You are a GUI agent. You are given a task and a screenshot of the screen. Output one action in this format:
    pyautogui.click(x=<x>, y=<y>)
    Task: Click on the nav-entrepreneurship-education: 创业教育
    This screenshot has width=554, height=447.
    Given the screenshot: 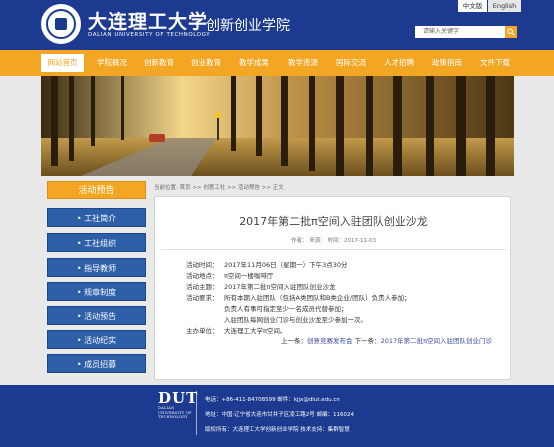 What is the action you would take?
    pyautogui.click(x=206, y=63)
    